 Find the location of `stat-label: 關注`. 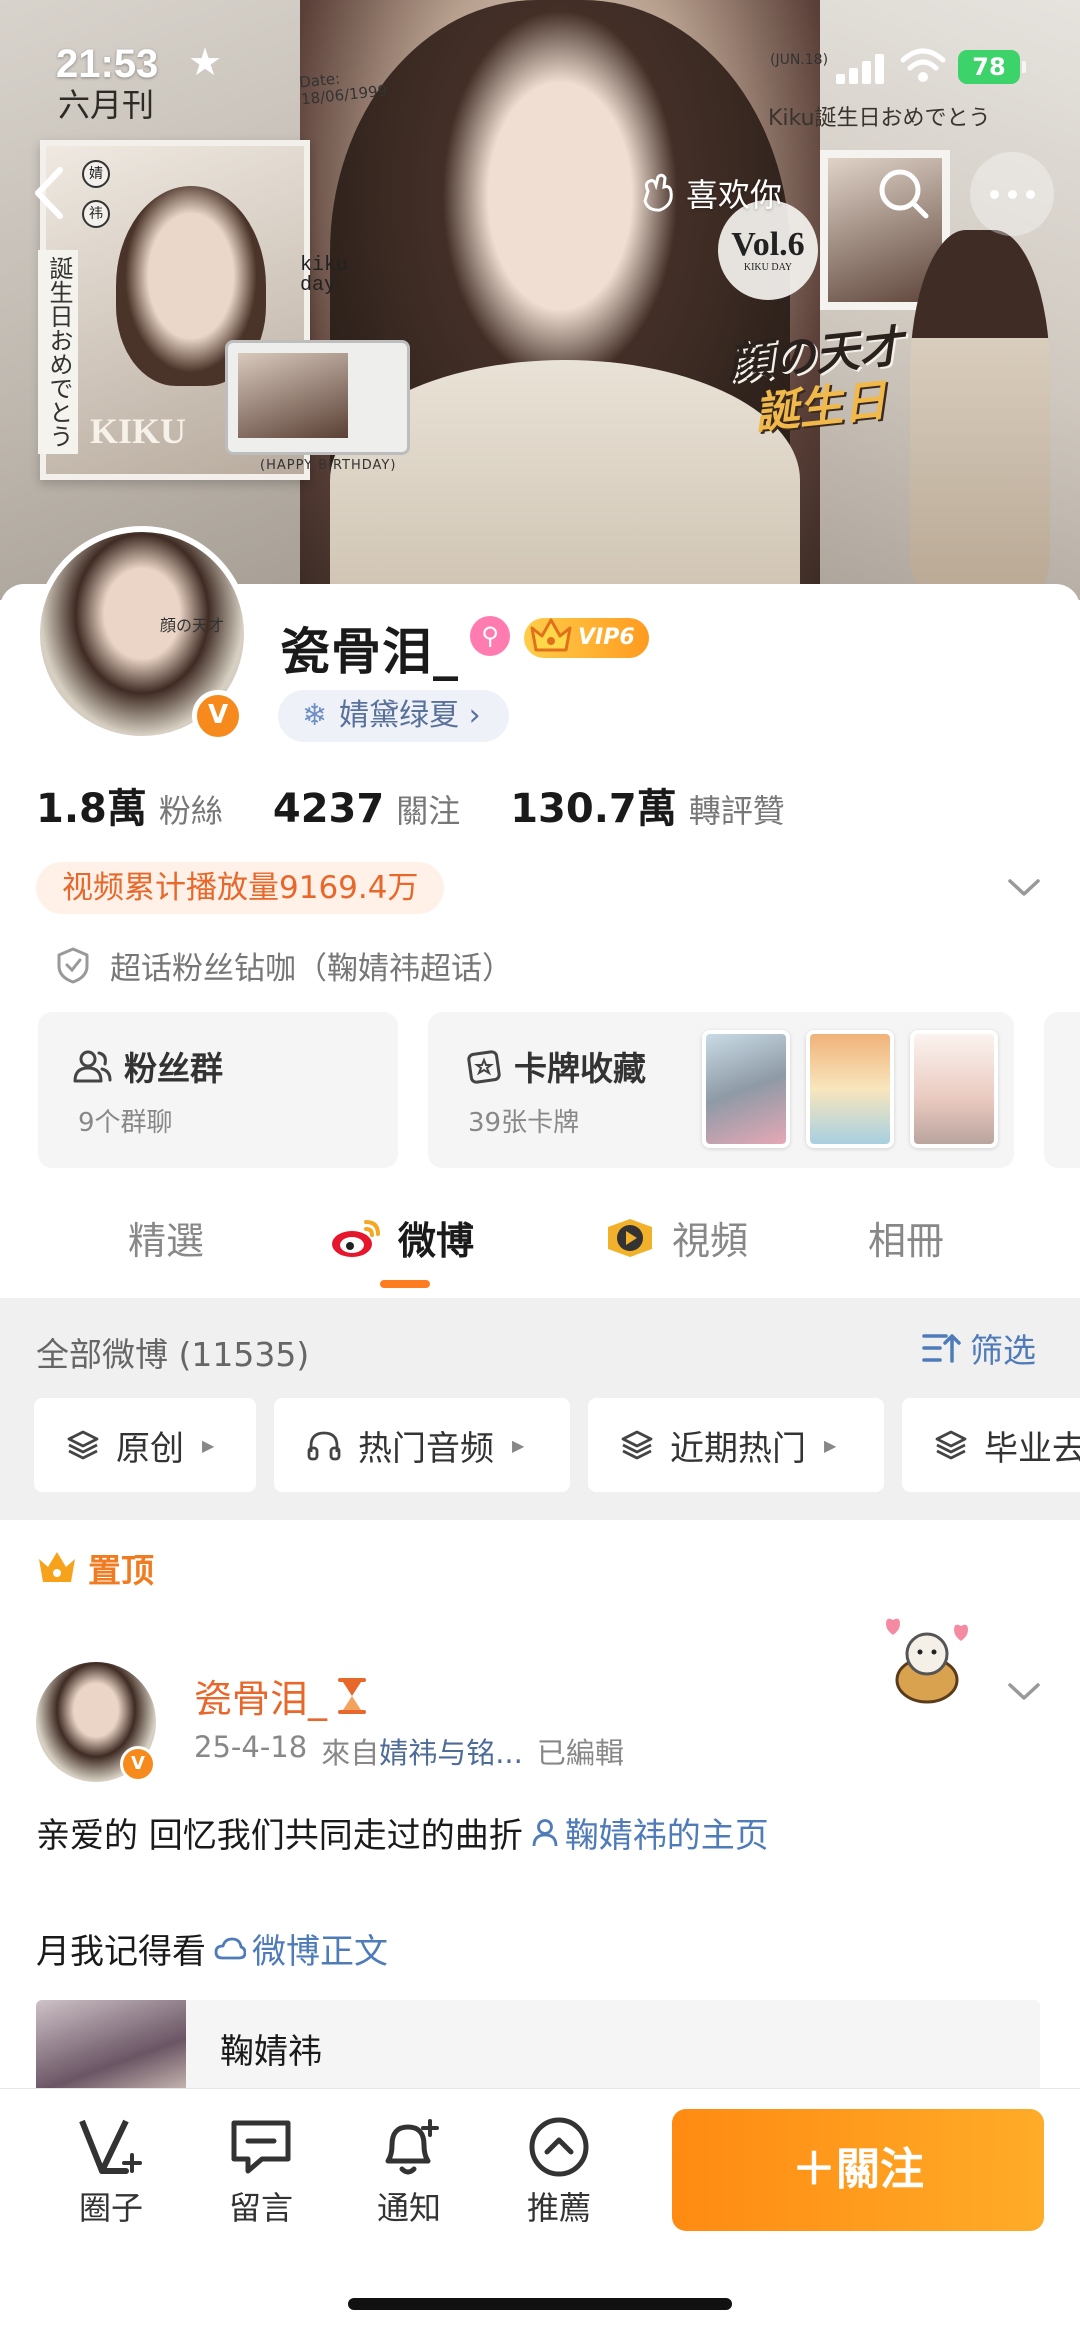

stat-label: 關注 is located at coordinates (428, 811).